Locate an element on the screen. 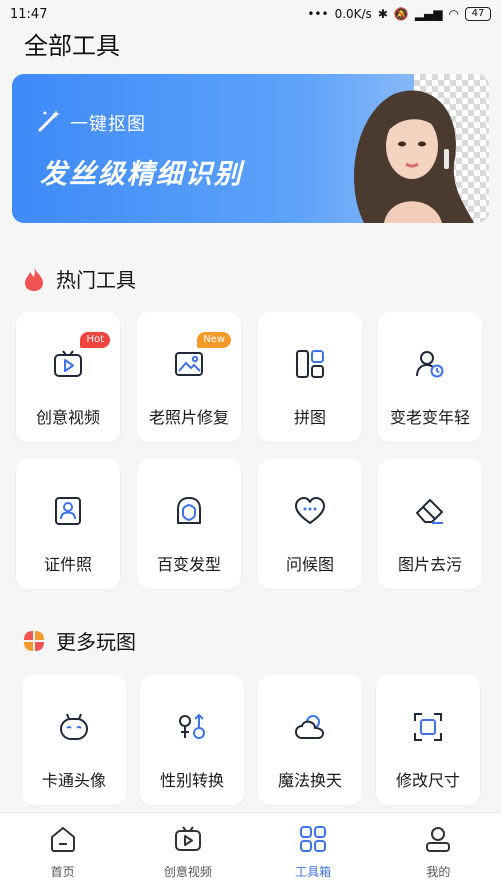  photo-icon is located at coordinates (189, 364).